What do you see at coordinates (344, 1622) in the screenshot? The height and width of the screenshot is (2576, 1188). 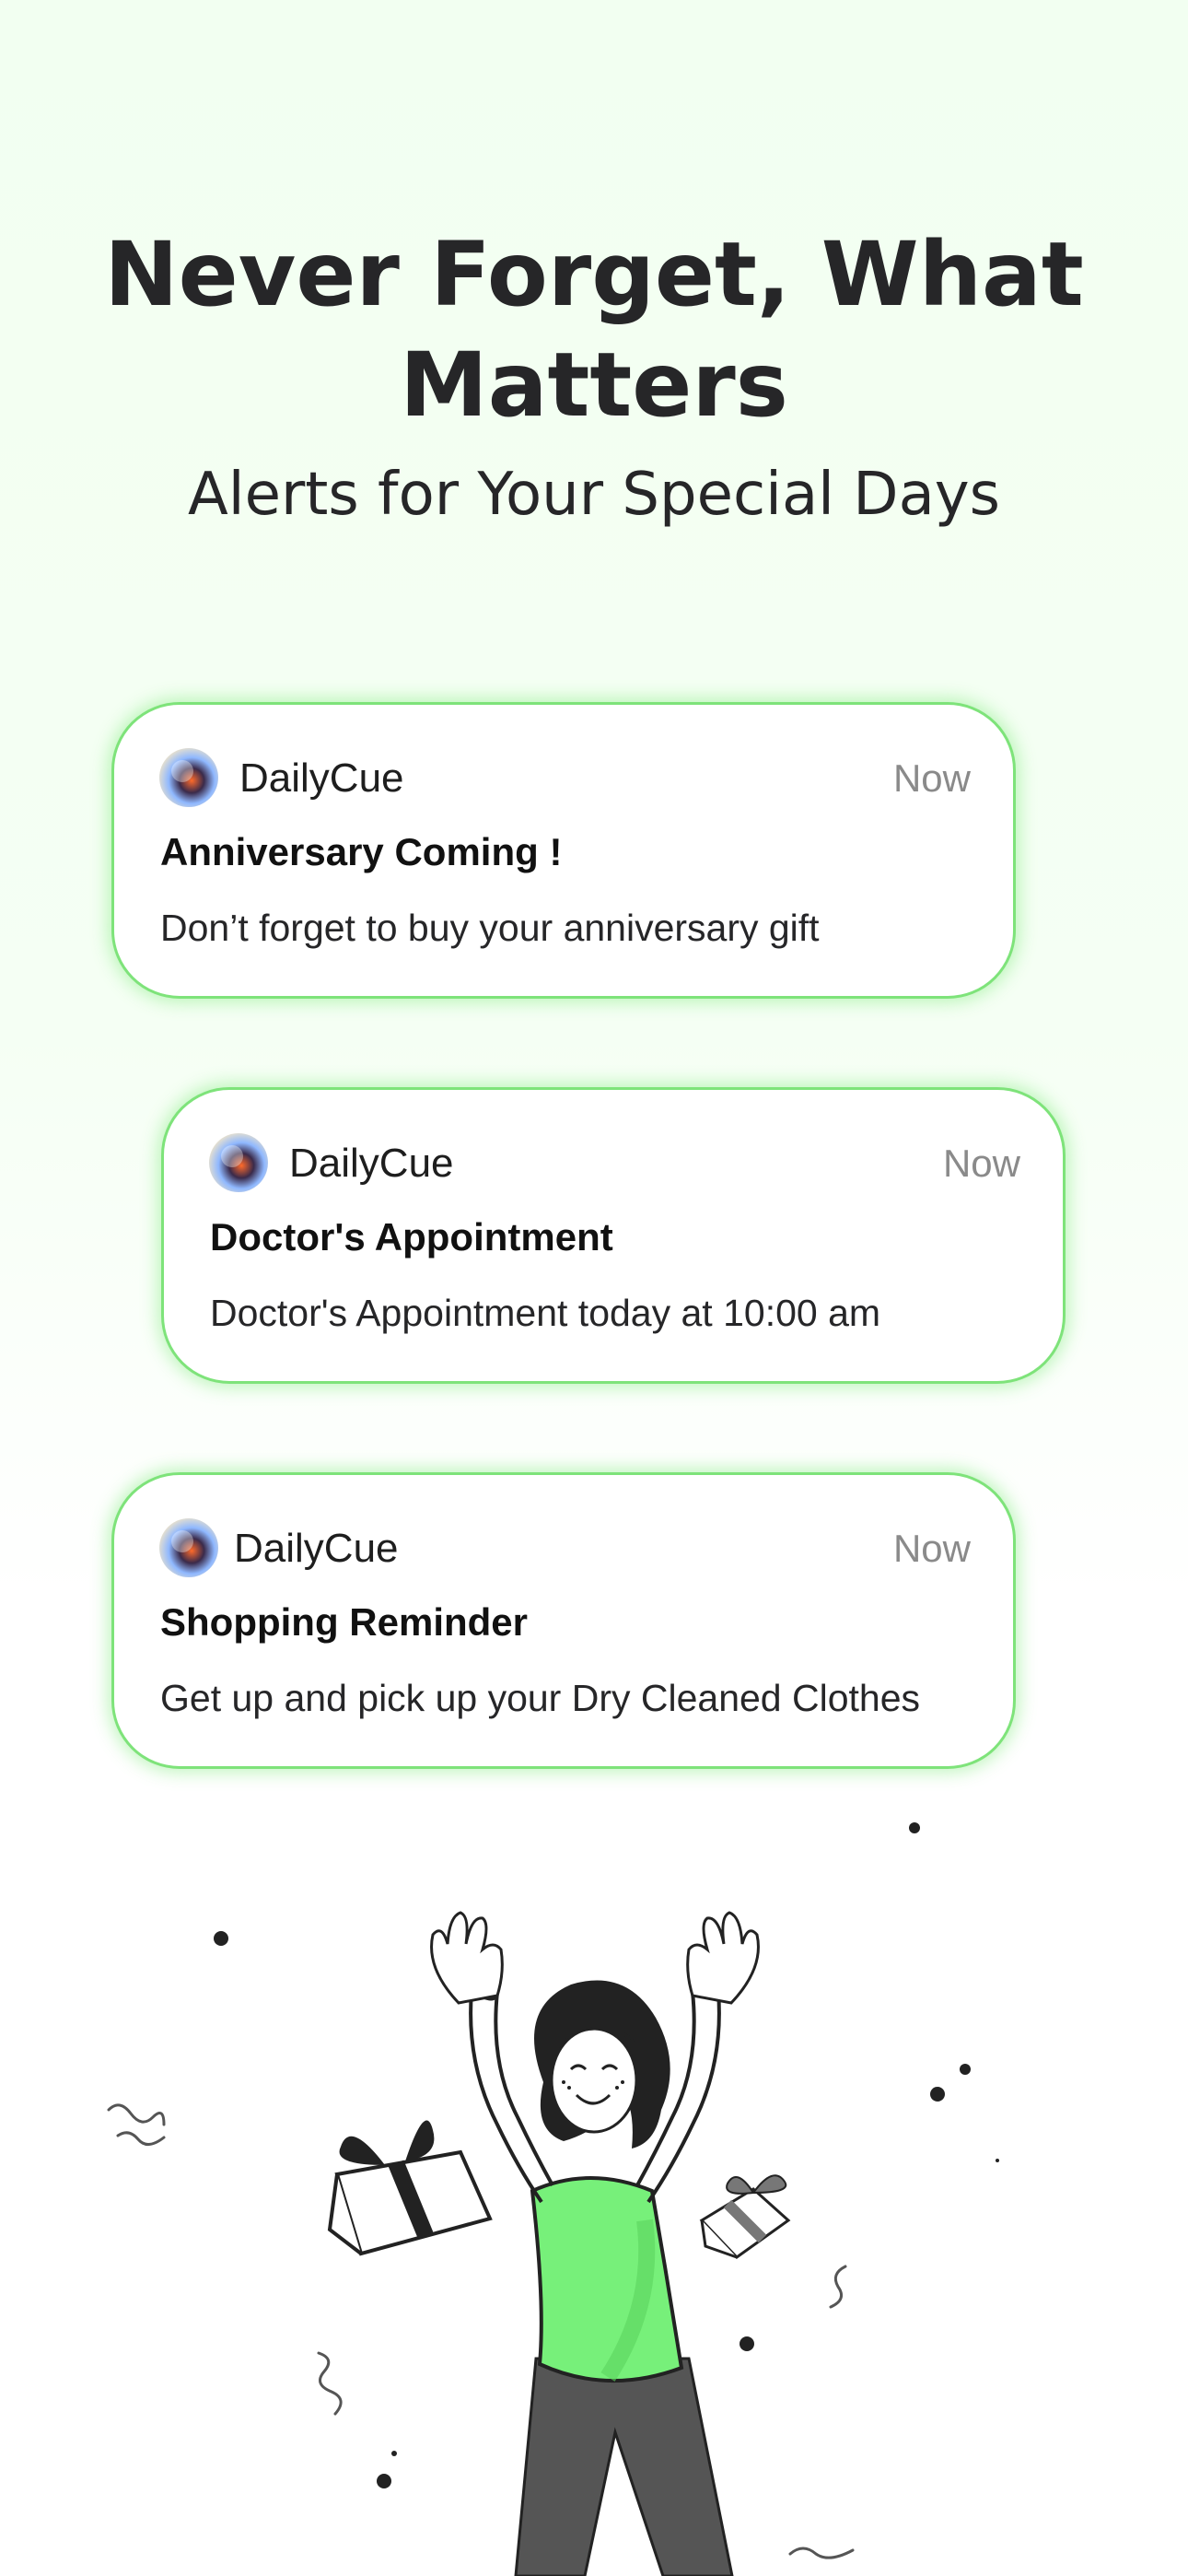 I see `notification-title: Shopping Reminder` at bounding box center [344, 1622].